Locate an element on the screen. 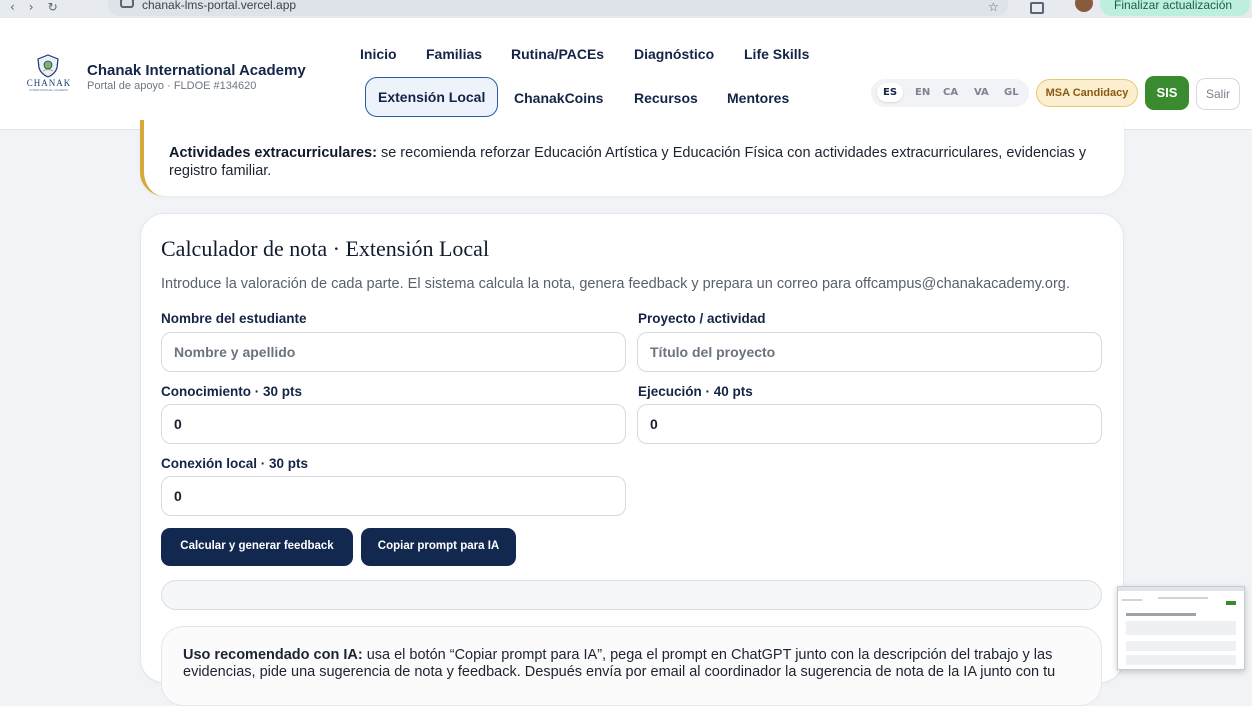  student-name-label: Nombre del estudiante is located at coordinates (234, 318).